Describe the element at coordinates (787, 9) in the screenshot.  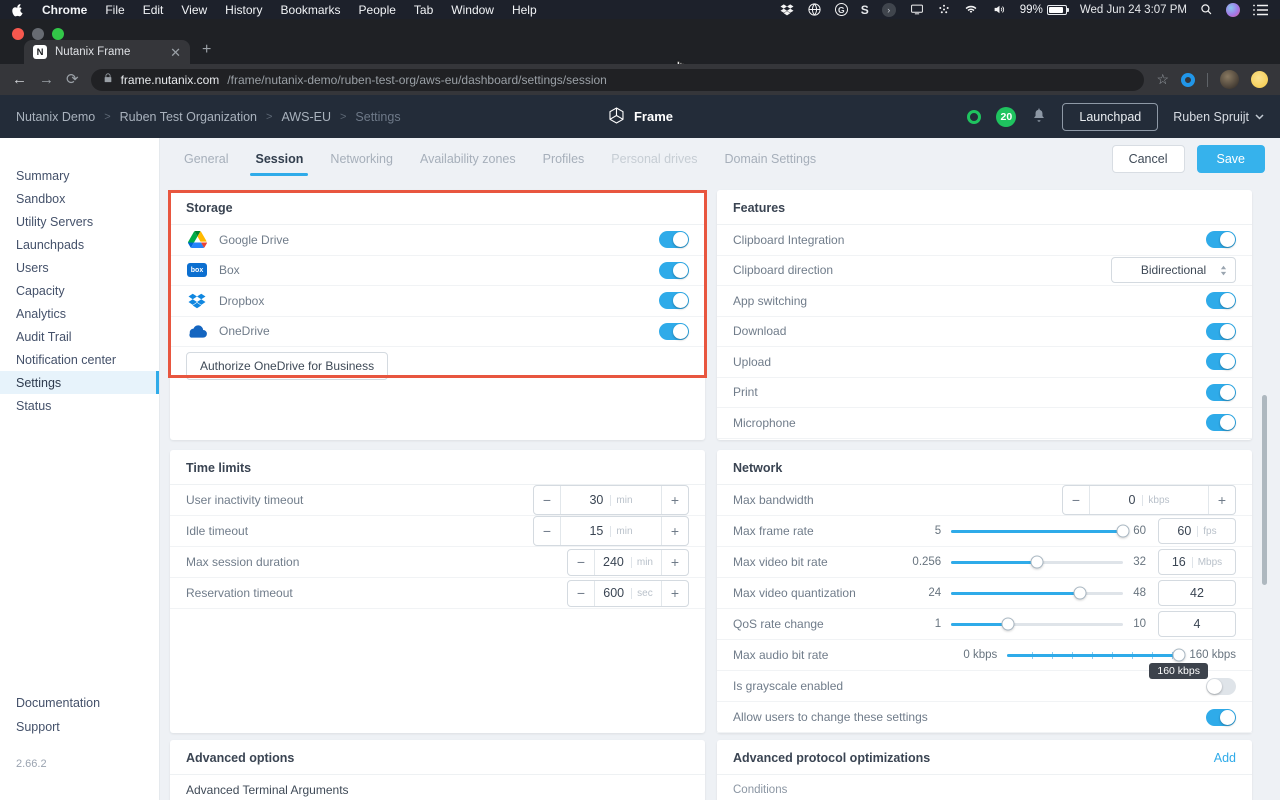
I see `dropbox-status-icon` at that location.